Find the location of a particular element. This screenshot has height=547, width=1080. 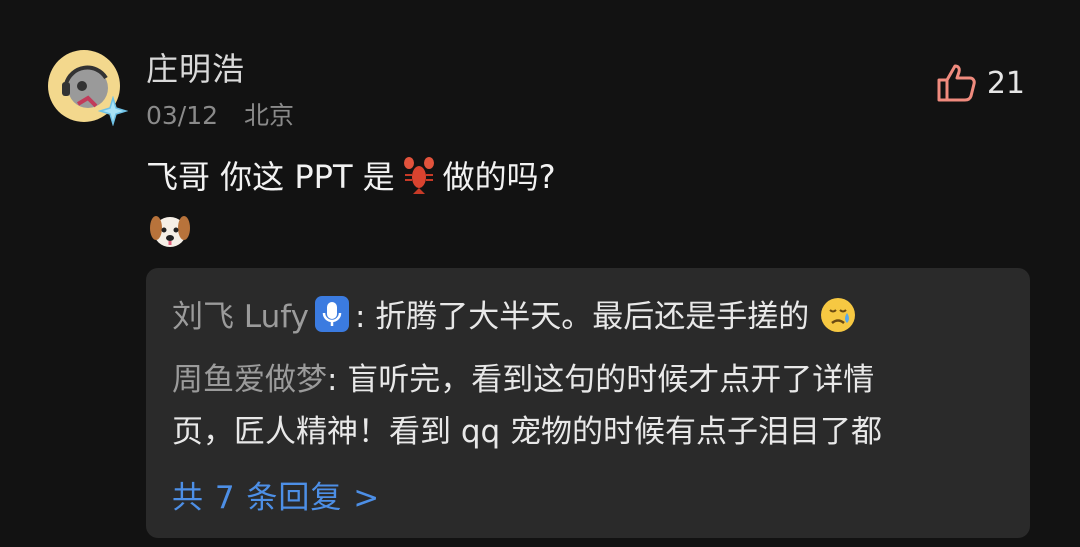

reply-item: 刘飞 Lufy : 折腾了大半天。最后还是手搓的 is located at coordinates (514, 316).